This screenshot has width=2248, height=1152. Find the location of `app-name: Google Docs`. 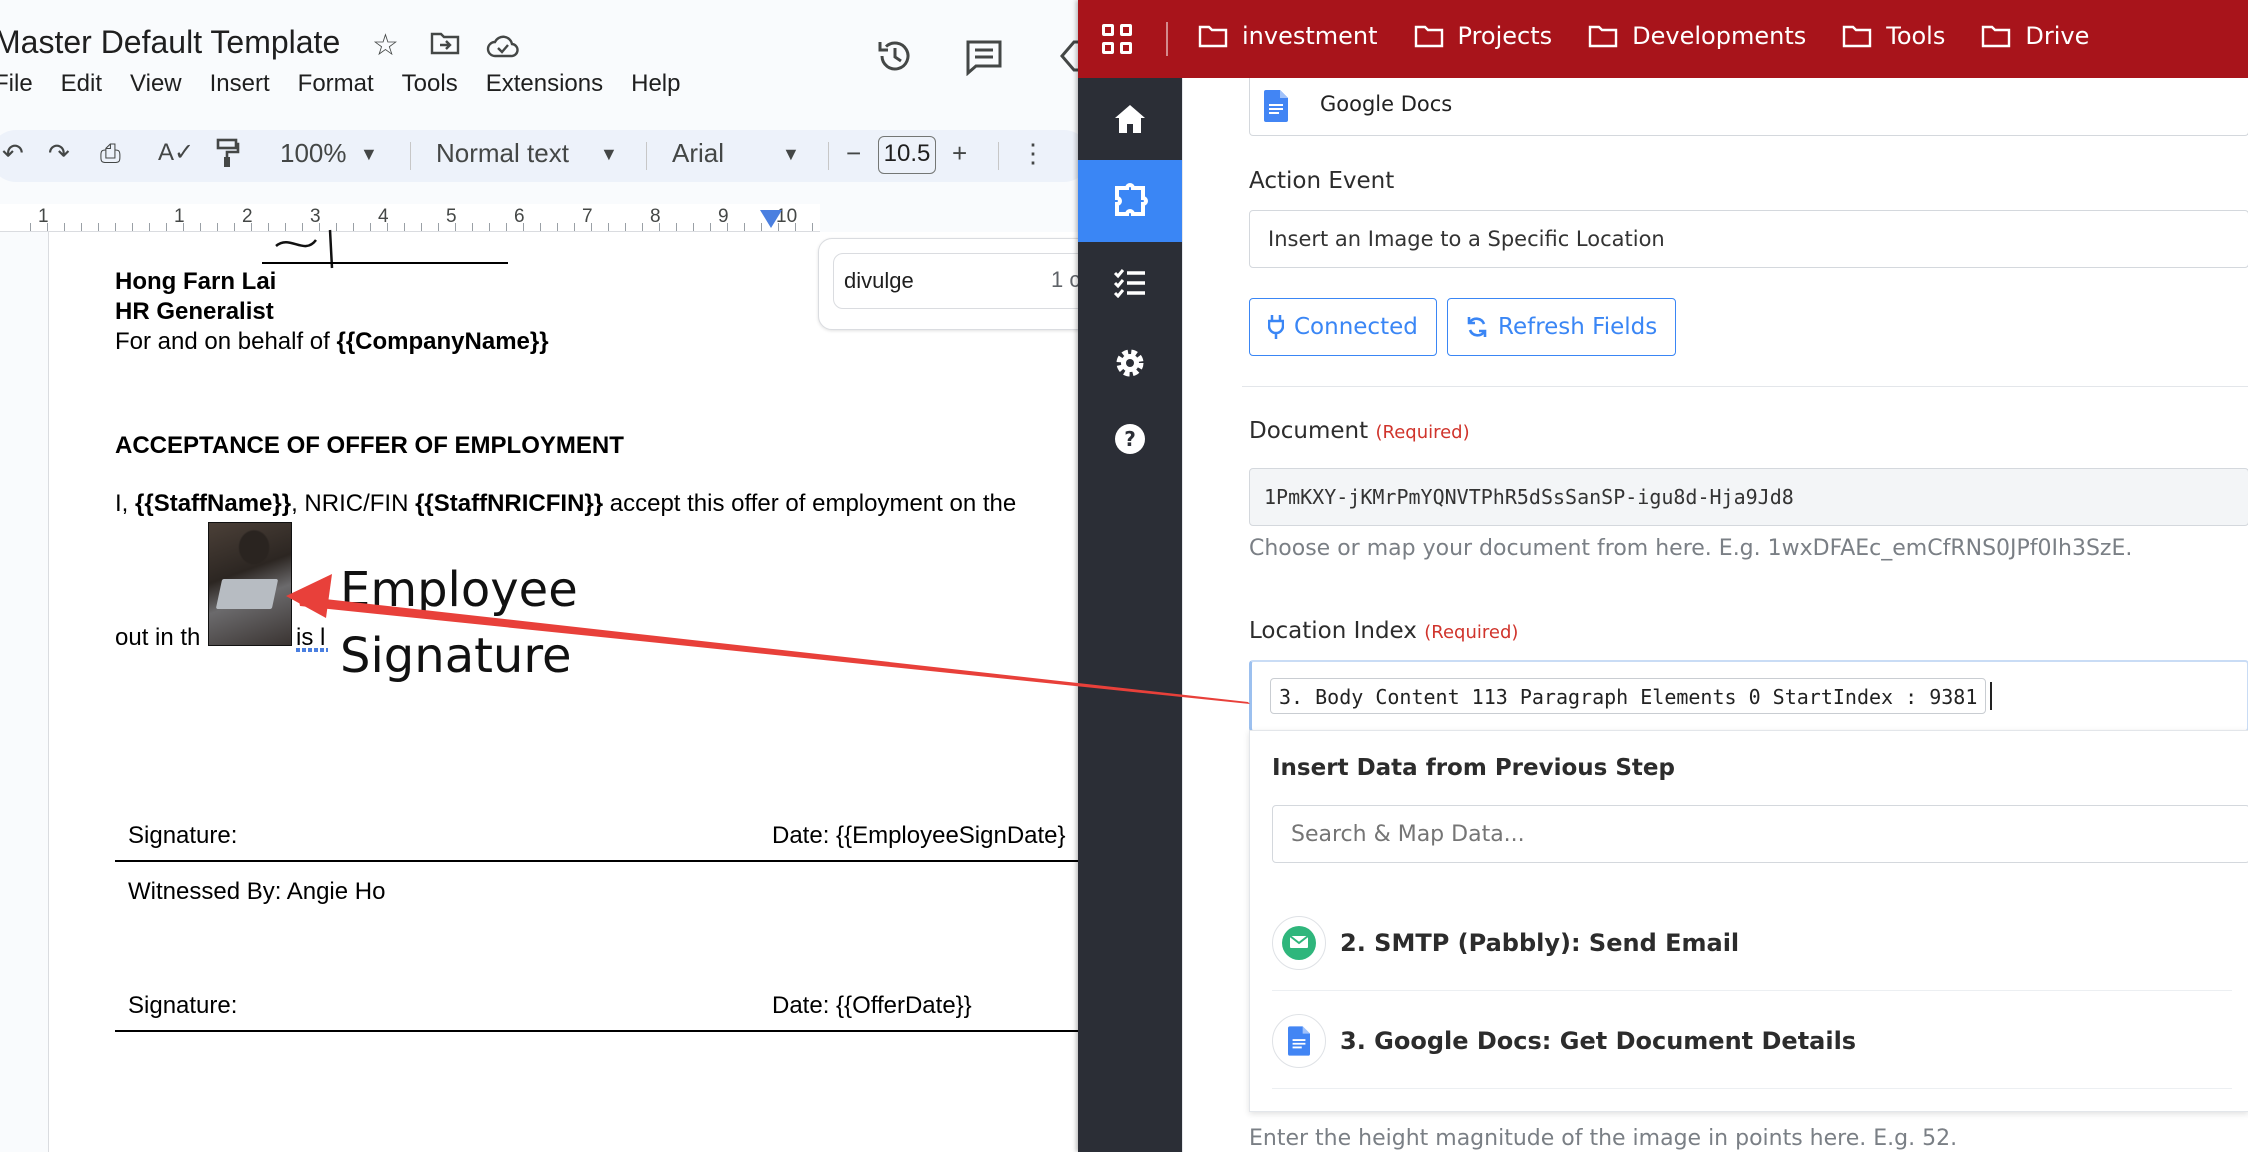

app-name: Google Docs is located at coordinates (1386, 104).